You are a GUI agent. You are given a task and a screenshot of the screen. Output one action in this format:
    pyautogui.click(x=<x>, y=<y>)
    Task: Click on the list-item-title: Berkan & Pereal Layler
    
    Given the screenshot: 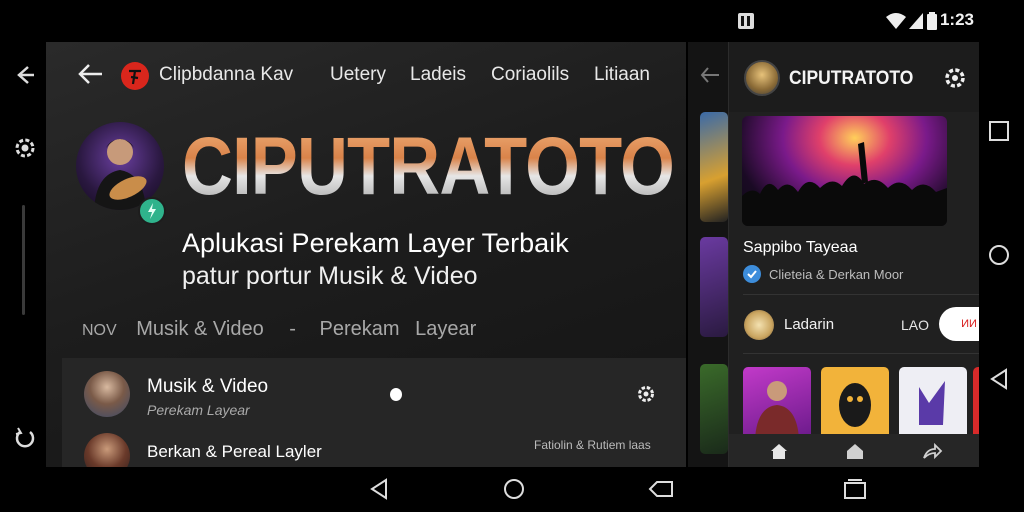 What is the action you would take?
    pyautogui.click(x=234, y=451)
    